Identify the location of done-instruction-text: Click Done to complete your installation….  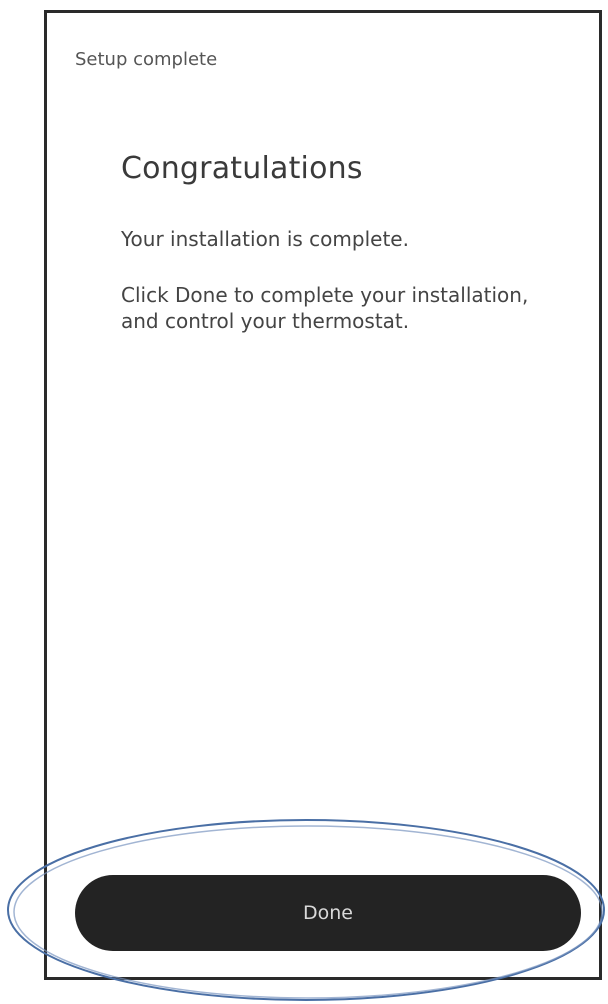
(325, 308).